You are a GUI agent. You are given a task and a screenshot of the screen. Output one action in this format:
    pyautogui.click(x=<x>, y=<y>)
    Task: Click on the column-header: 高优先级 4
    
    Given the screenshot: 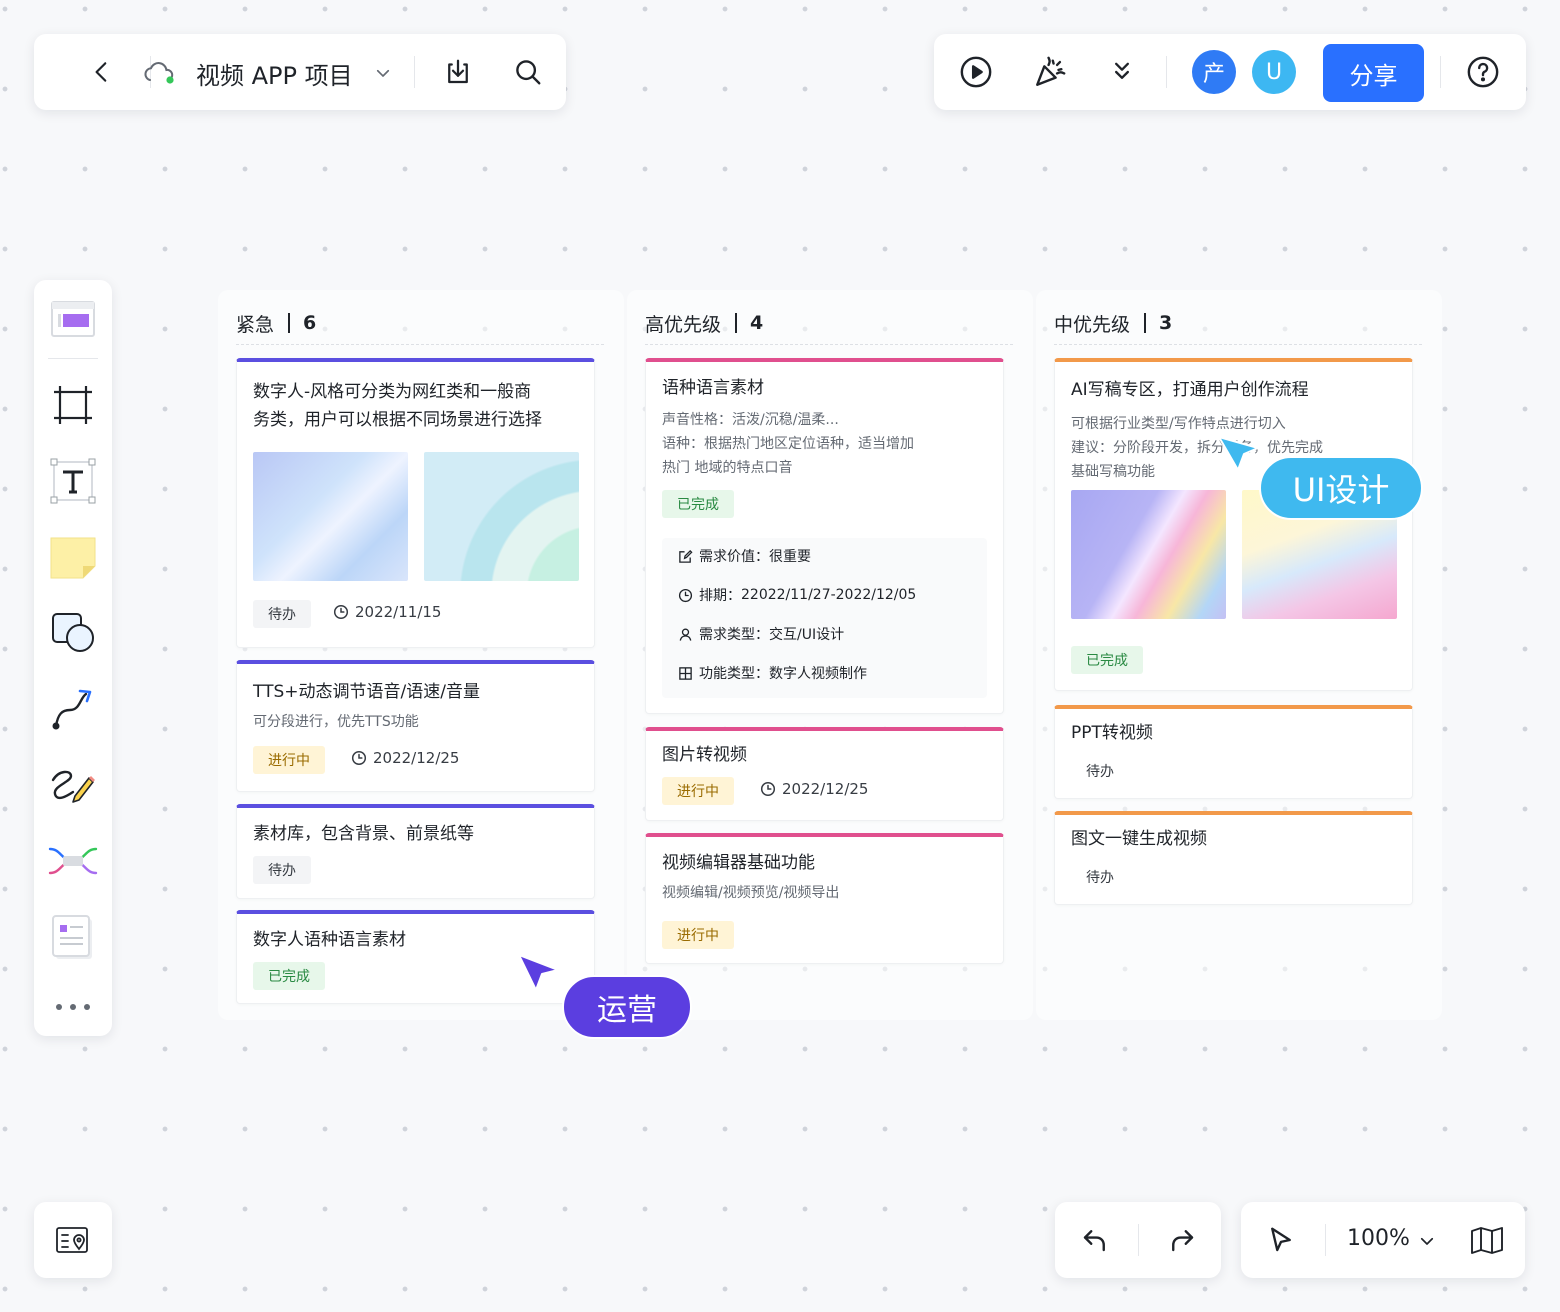 What is the action you would take?
    pyautogui.click(x=704, y=323)
    